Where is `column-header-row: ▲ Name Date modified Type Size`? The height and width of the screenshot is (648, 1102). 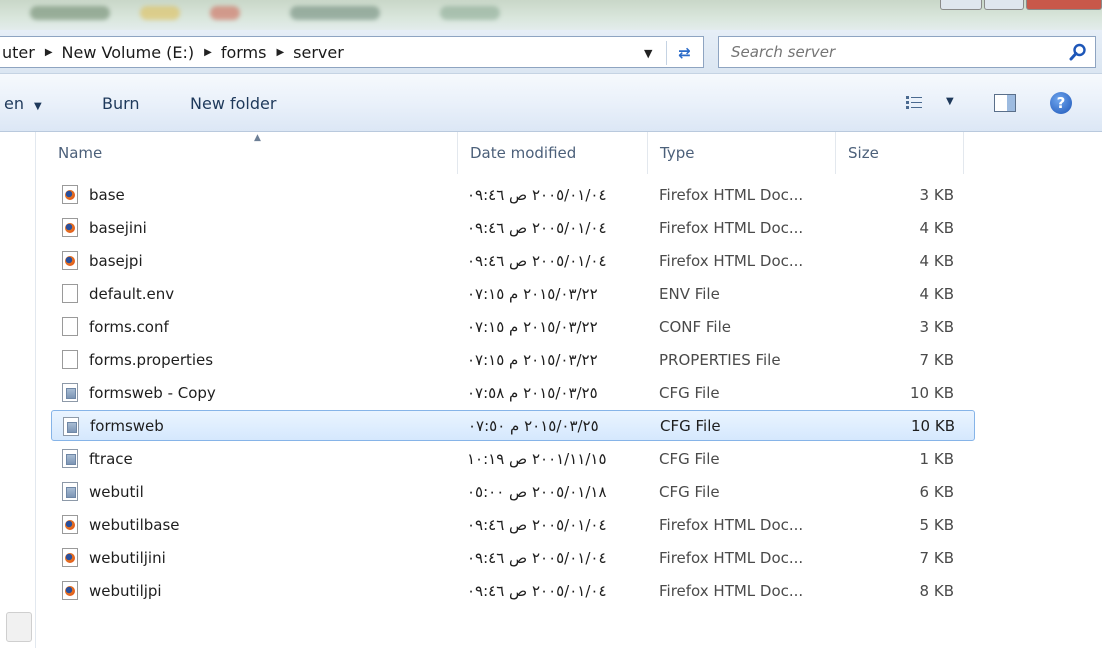
column-header-row: ▲ Name Date modified Type Size is located at coordinates (569, 153).